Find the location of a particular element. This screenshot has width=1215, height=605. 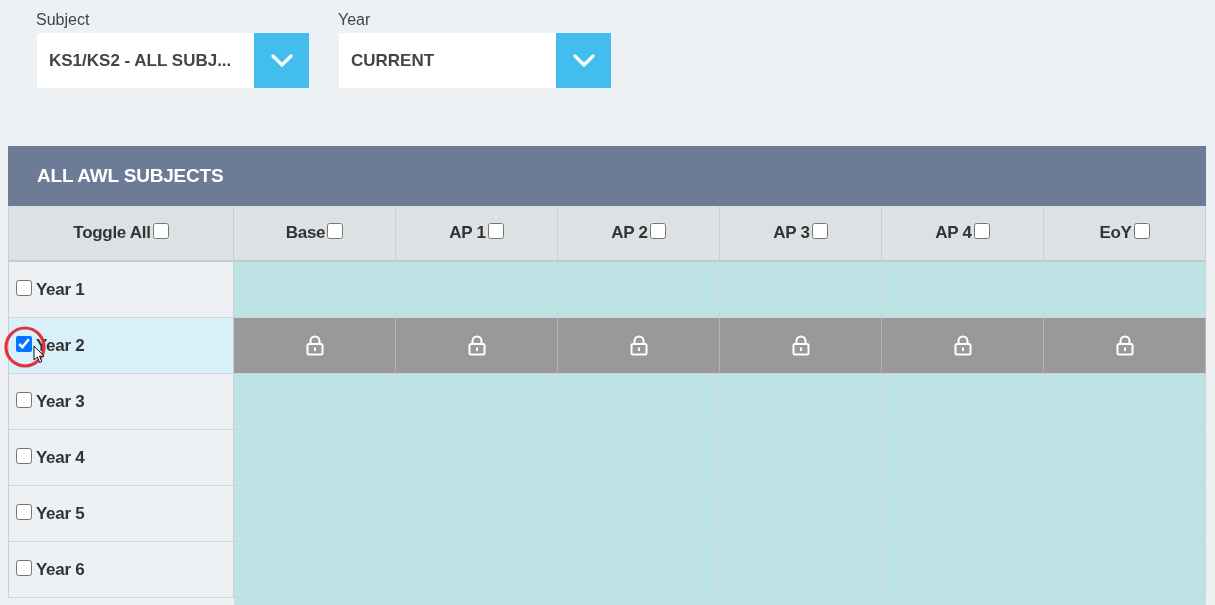

row-label: Year 4 is located at coordinates (60, 457).